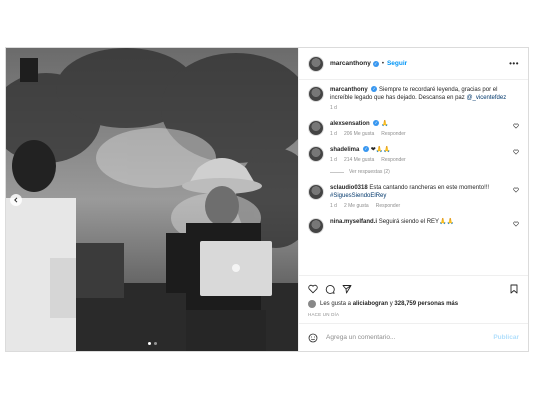  Describe the element at coordinates (424, 172) in the screenshot. I see `view-replies-button: Ver respuestas (2)` at that location.